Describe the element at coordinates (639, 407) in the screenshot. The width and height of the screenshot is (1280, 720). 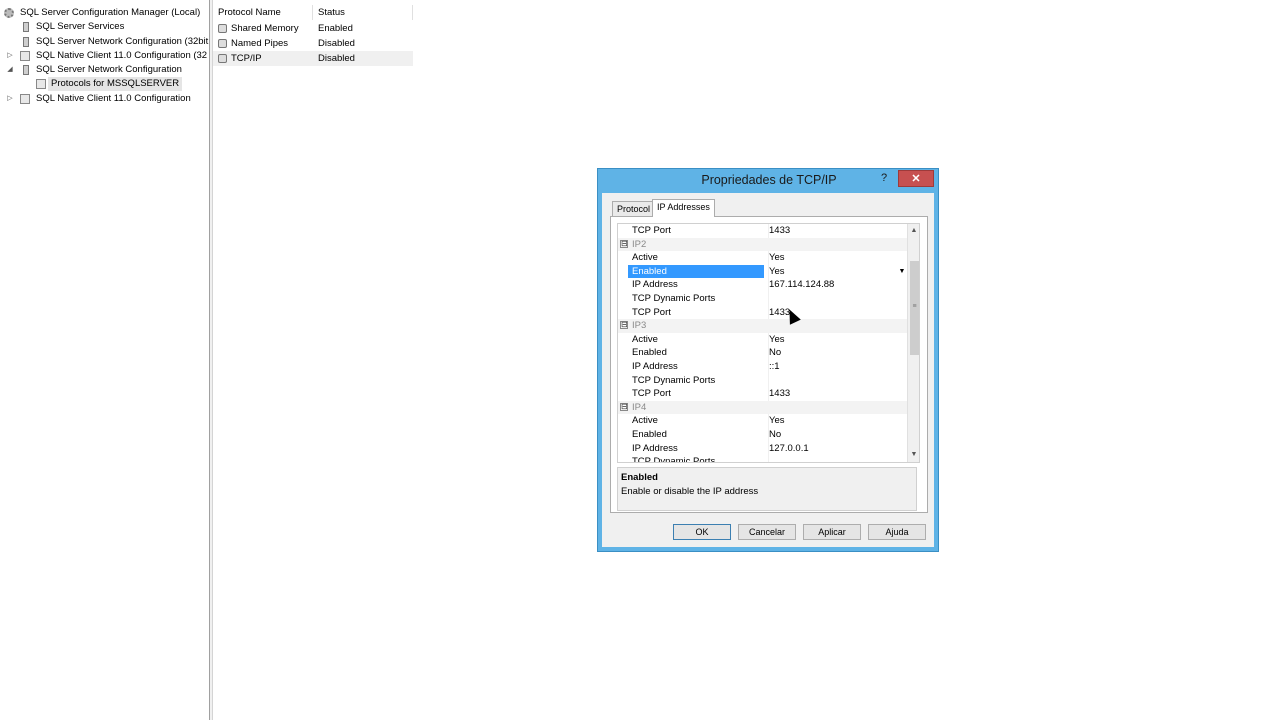
I see `property-name: IP4` at that location.